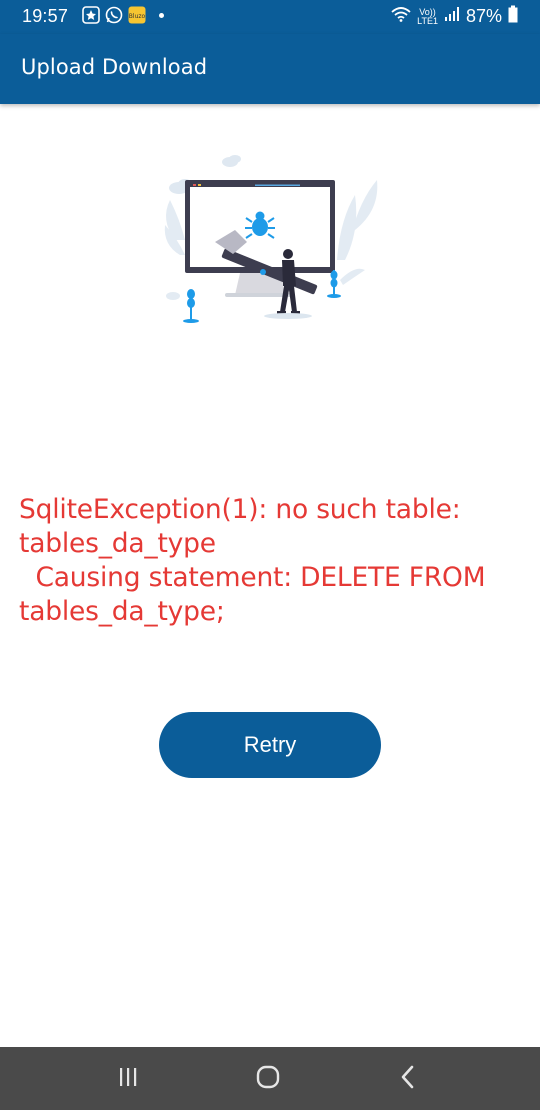  What do you see at coordinates (260, 238) in the screenshot?
I see `monitor-icon` at bounding box center [260, 238].